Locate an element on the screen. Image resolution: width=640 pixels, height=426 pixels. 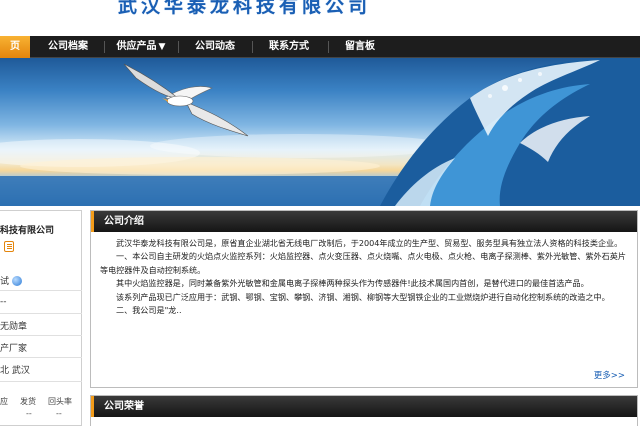
stat-value-return-rate: -- is located at coordinates (59, 413).